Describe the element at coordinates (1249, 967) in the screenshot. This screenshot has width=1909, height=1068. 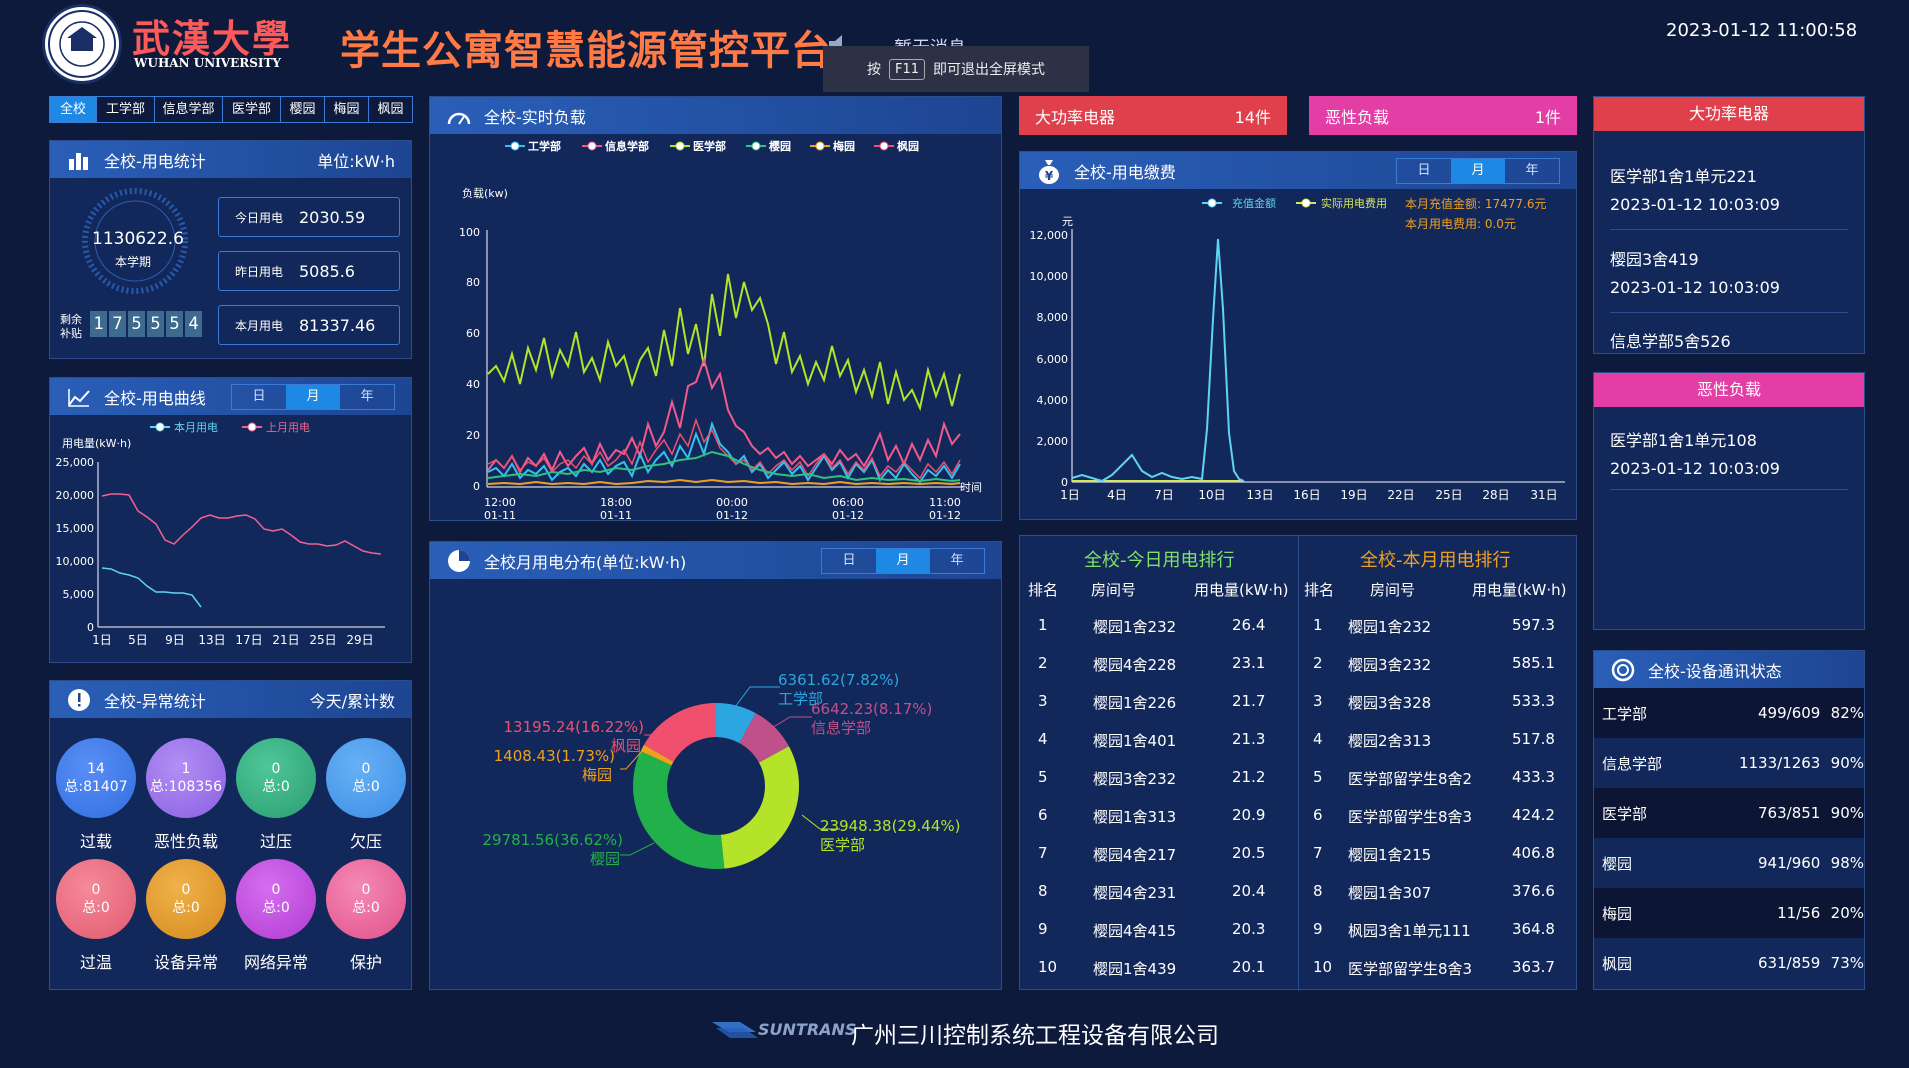
I see `ranking-usage: 20.1` at that location.